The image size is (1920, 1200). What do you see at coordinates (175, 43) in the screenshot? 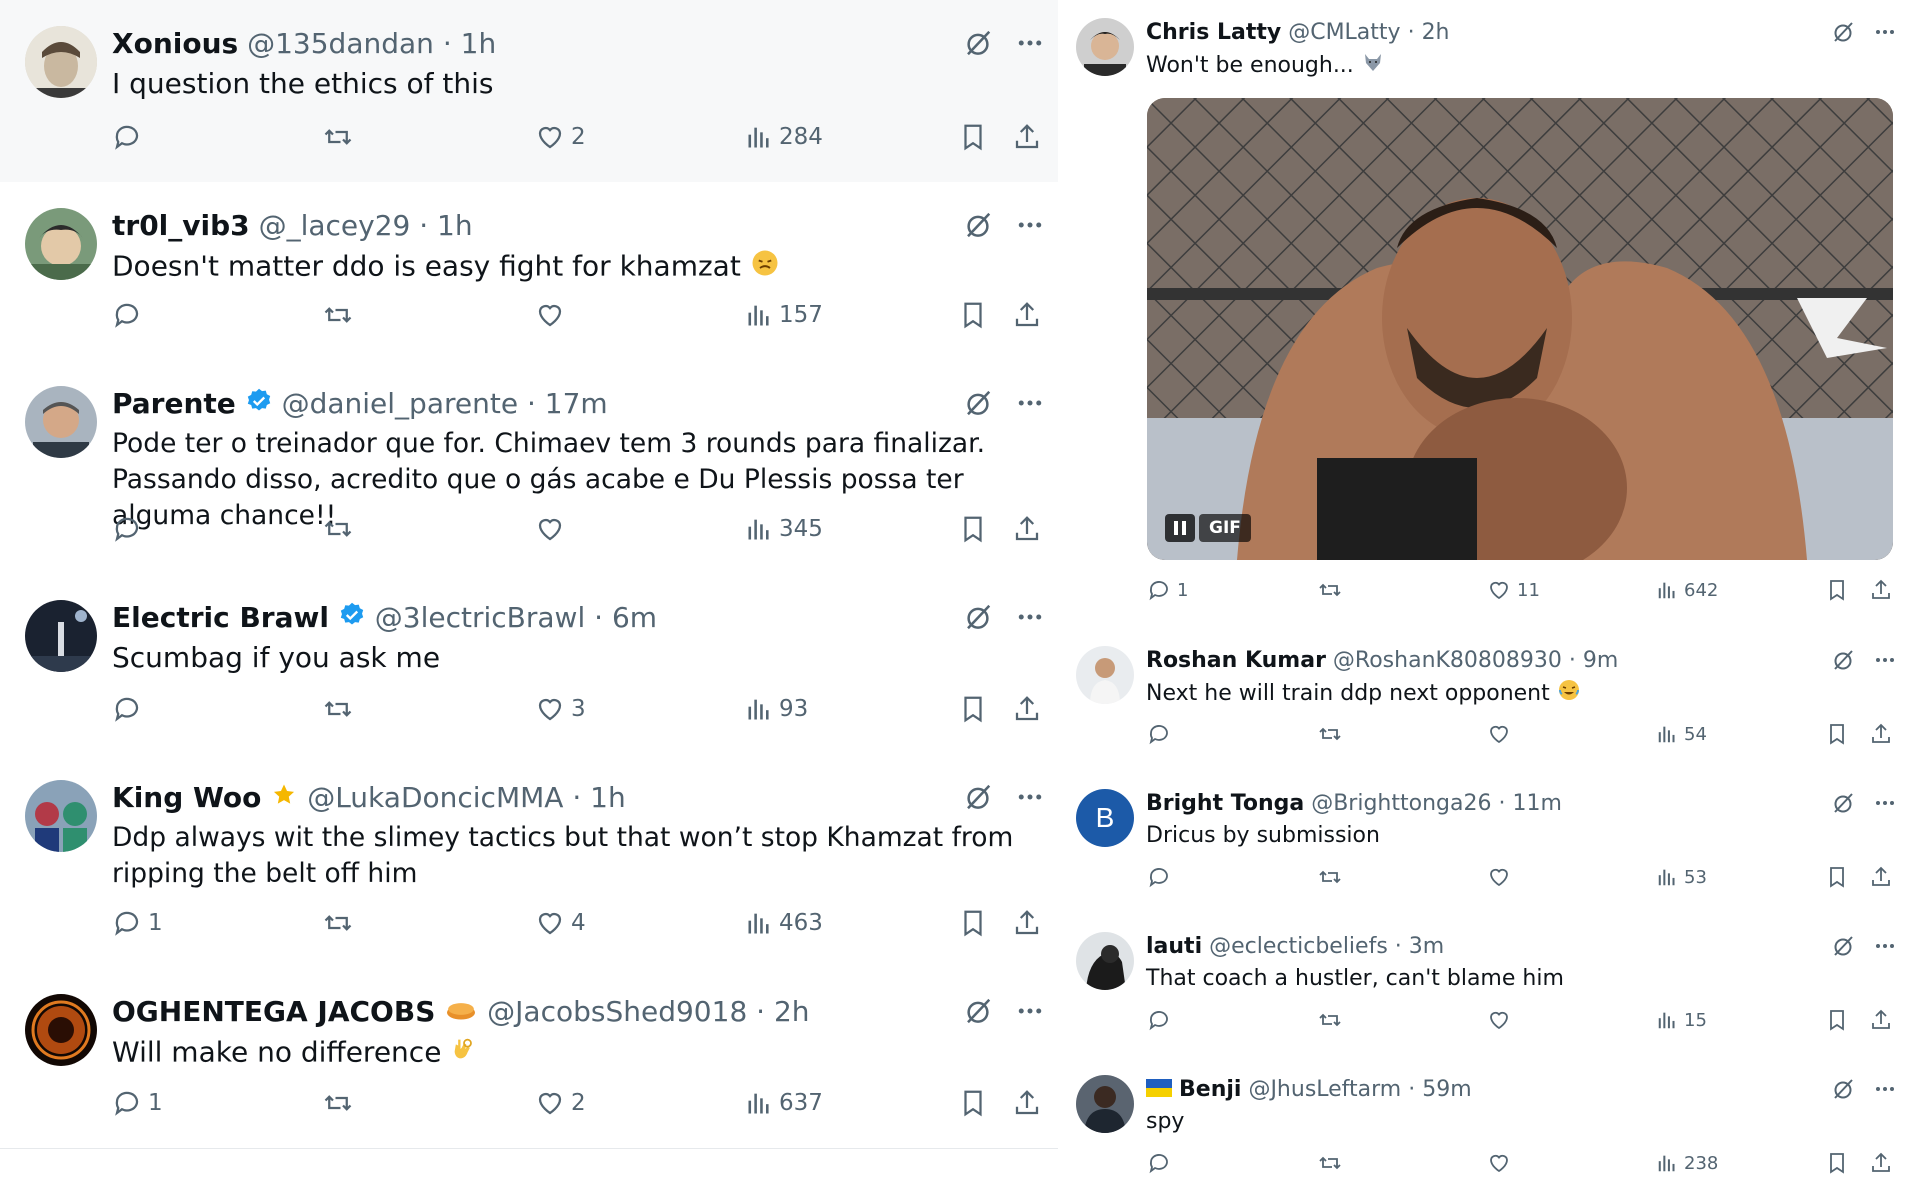
I see `display-name: Xonious` at bounding box center [175, 43].